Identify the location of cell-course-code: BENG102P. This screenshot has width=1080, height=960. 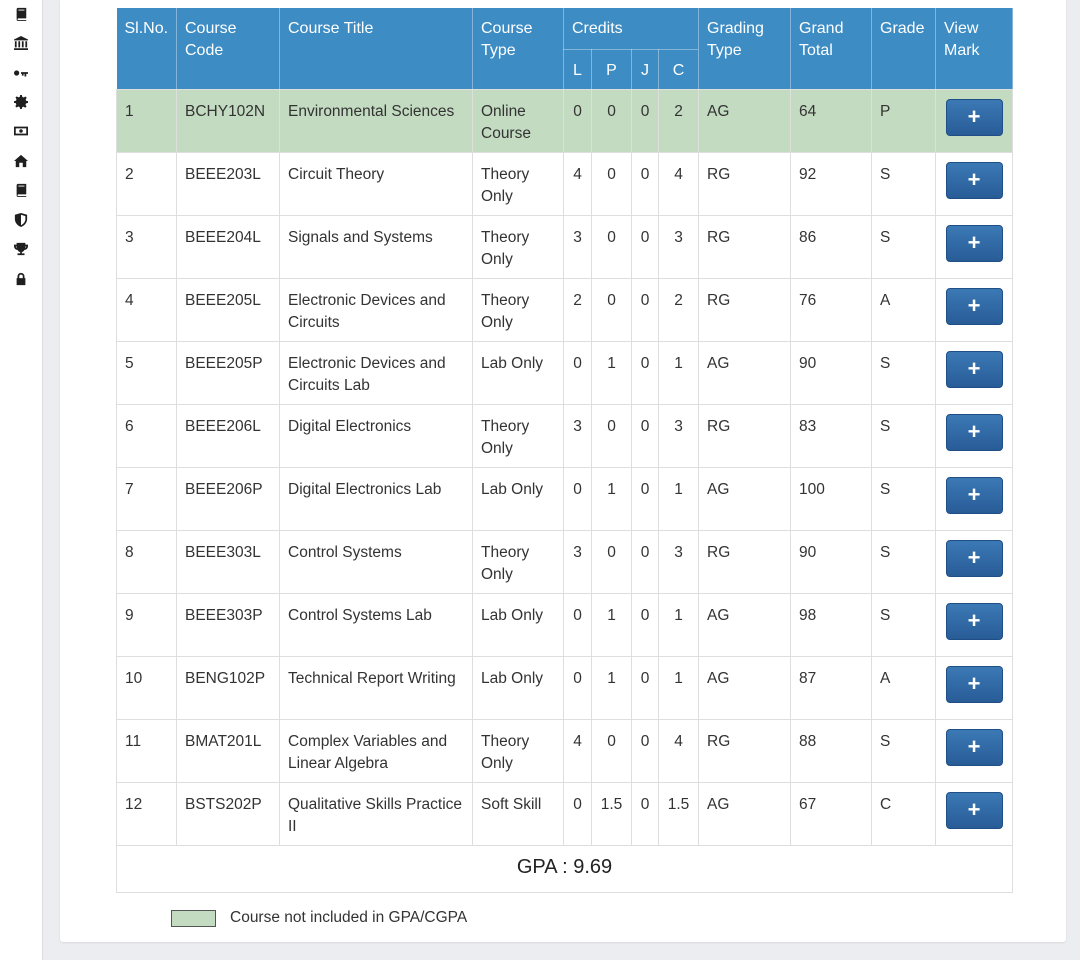
(228, 687).